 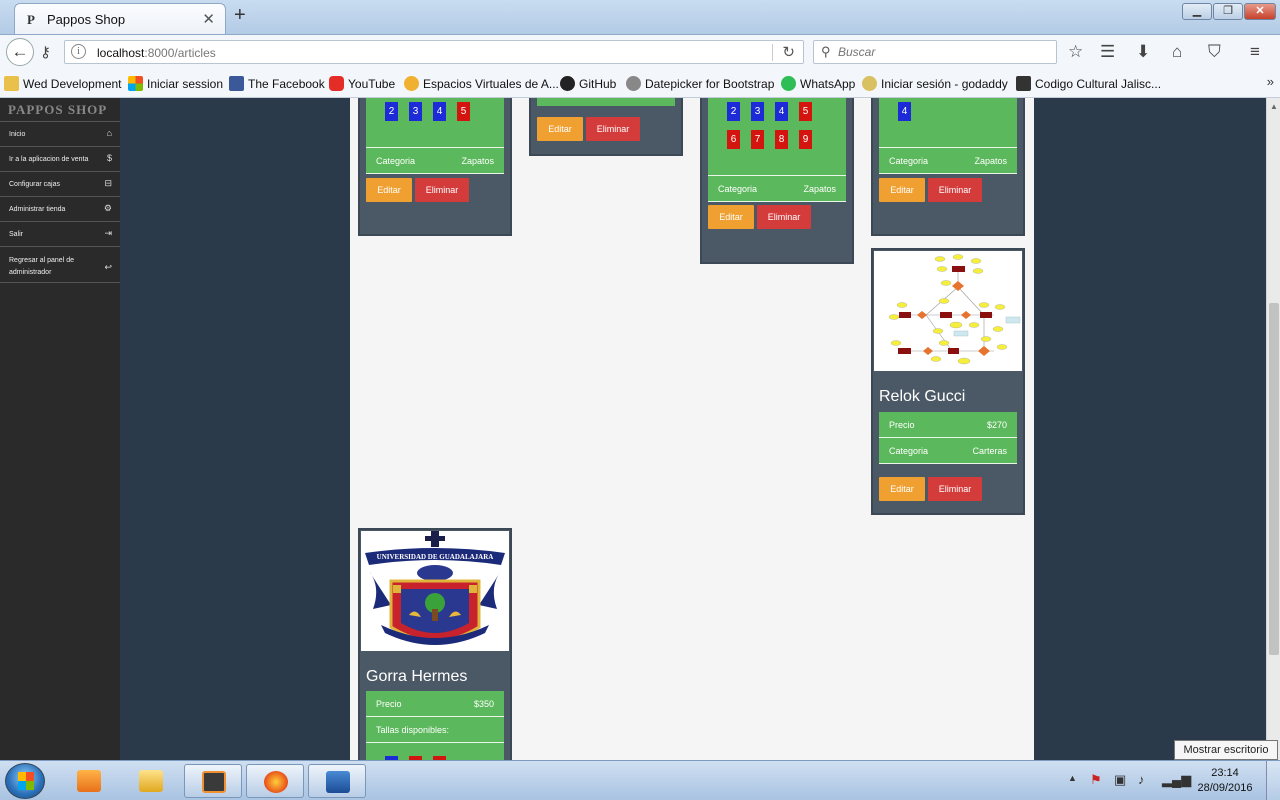 What do you see at coordinates (337, 781) in the screenshot?
I see `powershell-taskbar-button` at bounding box center [337, 781].